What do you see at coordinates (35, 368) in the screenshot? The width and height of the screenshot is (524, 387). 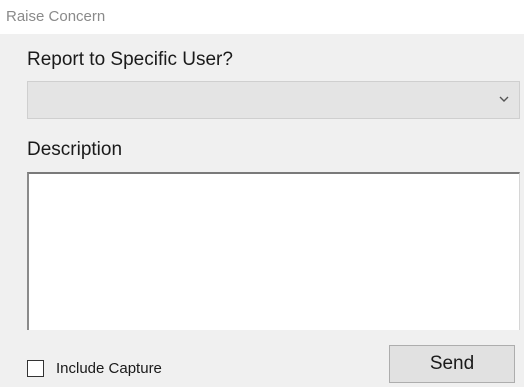 I see `include-capture-checkbox` at bounding box center [35, 368].